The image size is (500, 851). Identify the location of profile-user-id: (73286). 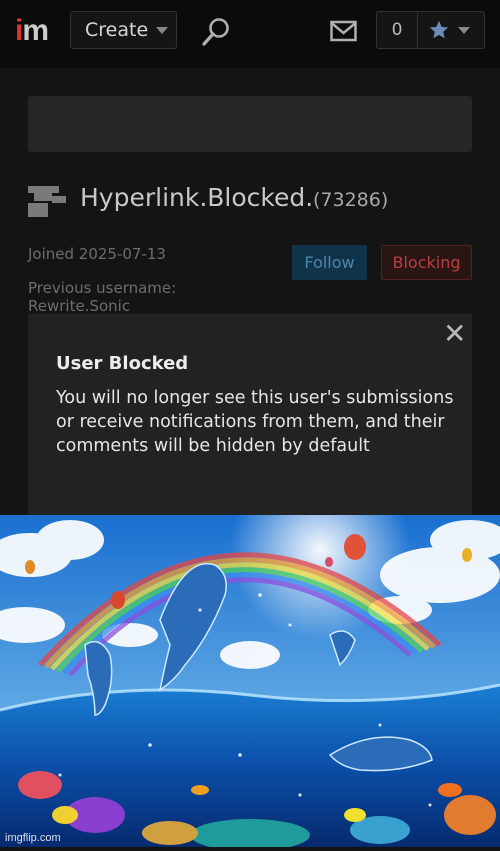
(351, 200).